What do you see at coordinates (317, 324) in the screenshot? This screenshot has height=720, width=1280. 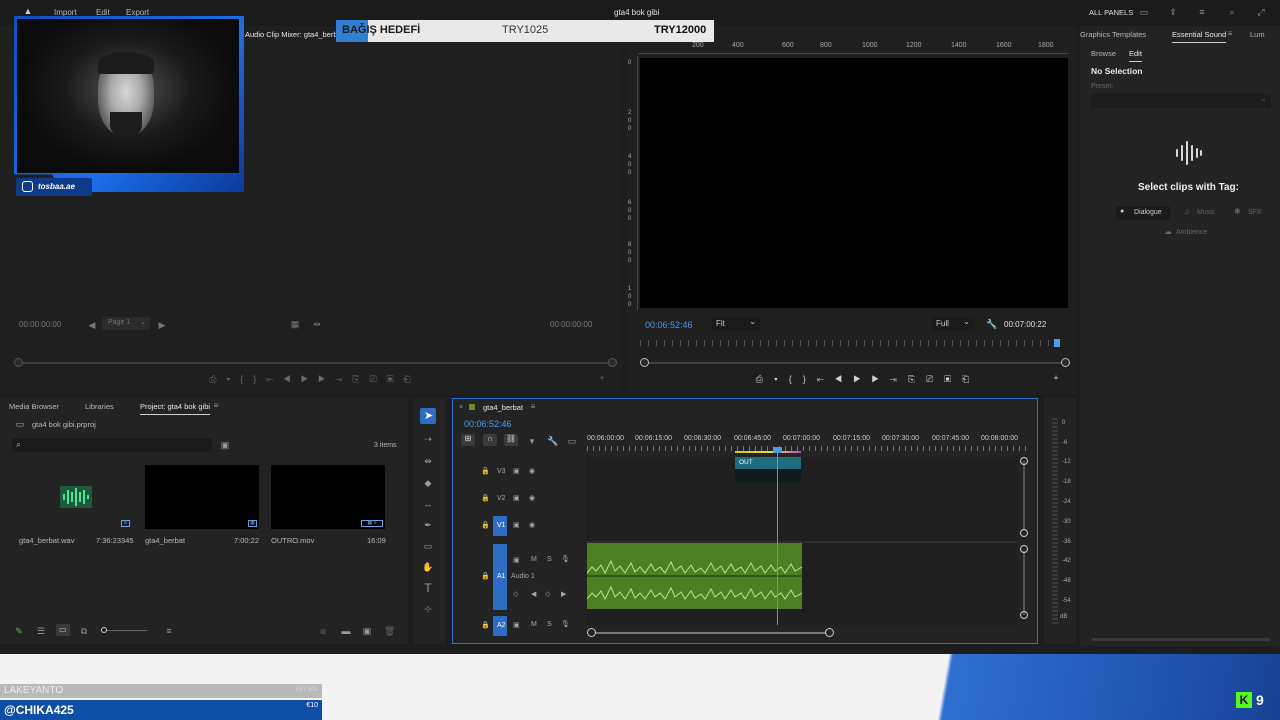 I see `expand-icon: ⇹` at bounding box center [317, 324].